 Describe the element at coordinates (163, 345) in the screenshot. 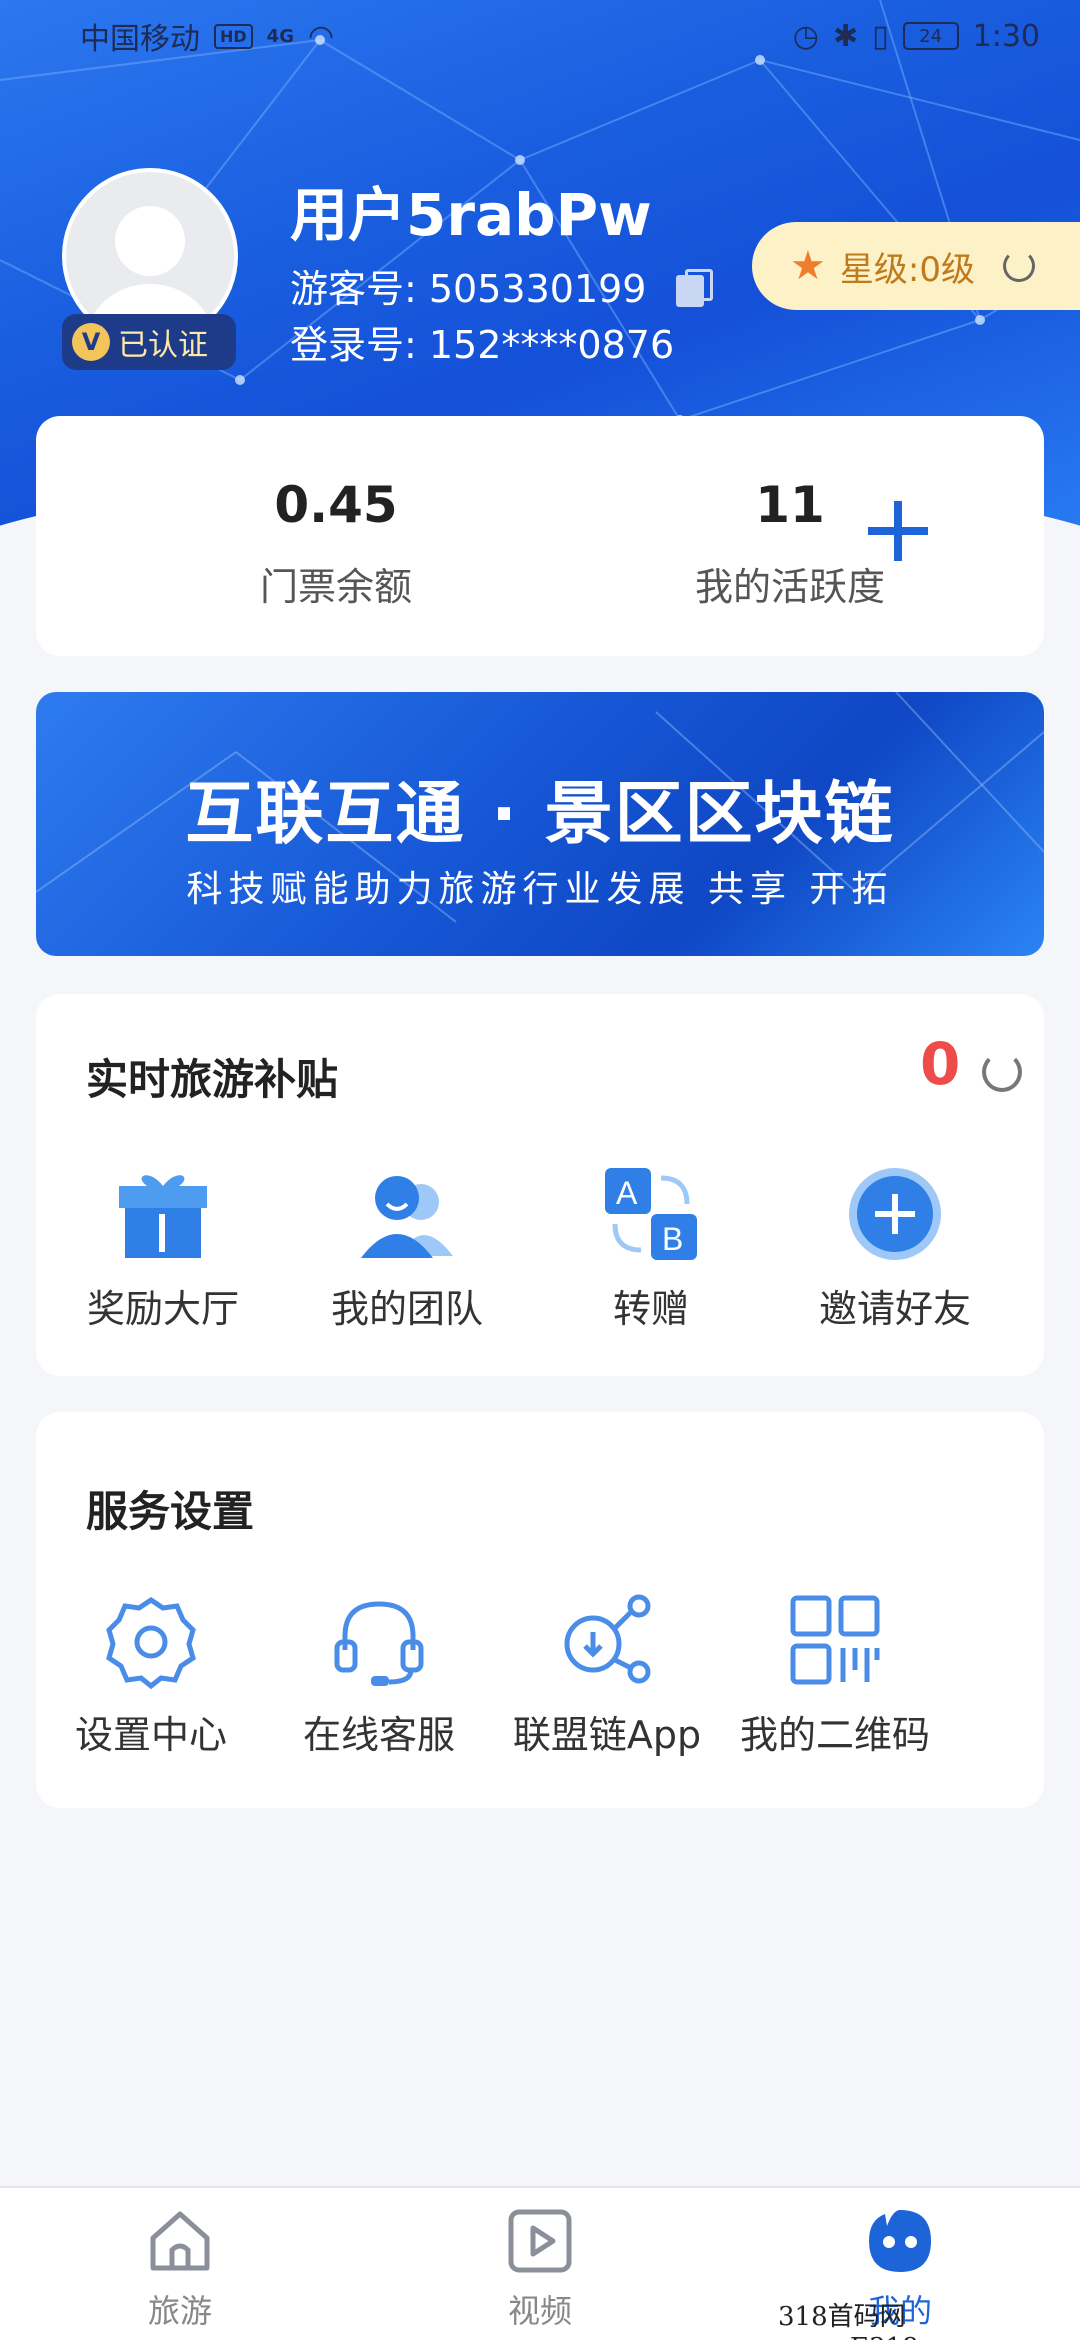

I see `verified-label: 已认证` at that location.